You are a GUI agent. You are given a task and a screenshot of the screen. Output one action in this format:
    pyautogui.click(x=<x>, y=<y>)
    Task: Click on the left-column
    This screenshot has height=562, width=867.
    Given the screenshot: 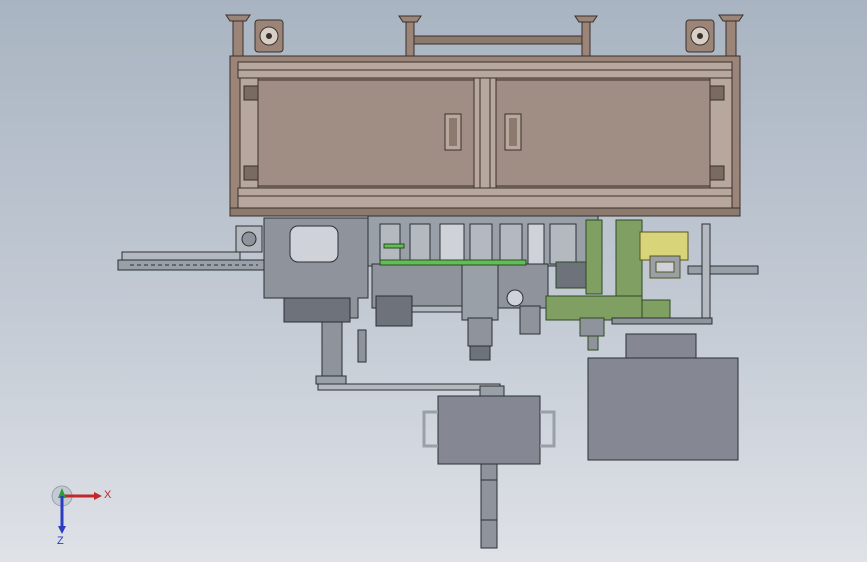 What is the action you would take?
    pyautogui.click(x=344, y=350)
    